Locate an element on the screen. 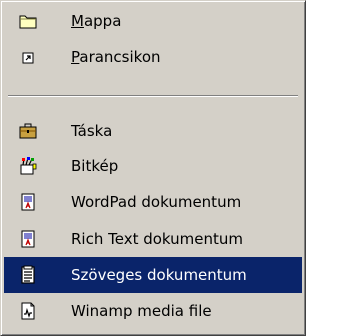  menu-item-label: Táska is located at coordinates (92, 131).